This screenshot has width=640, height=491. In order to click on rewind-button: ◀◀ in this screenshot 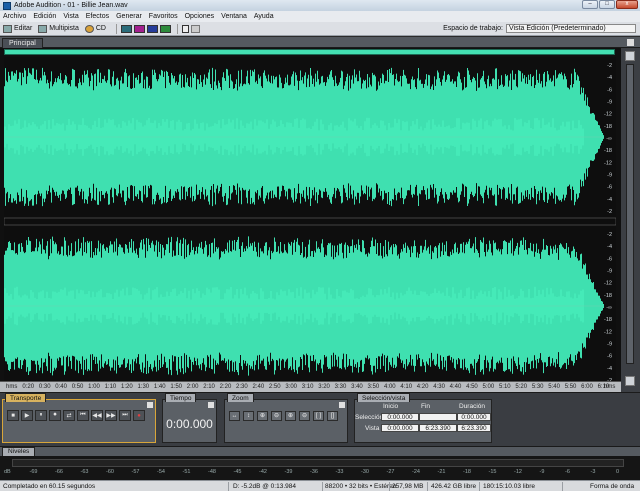, I will do `click(97, 415)`.